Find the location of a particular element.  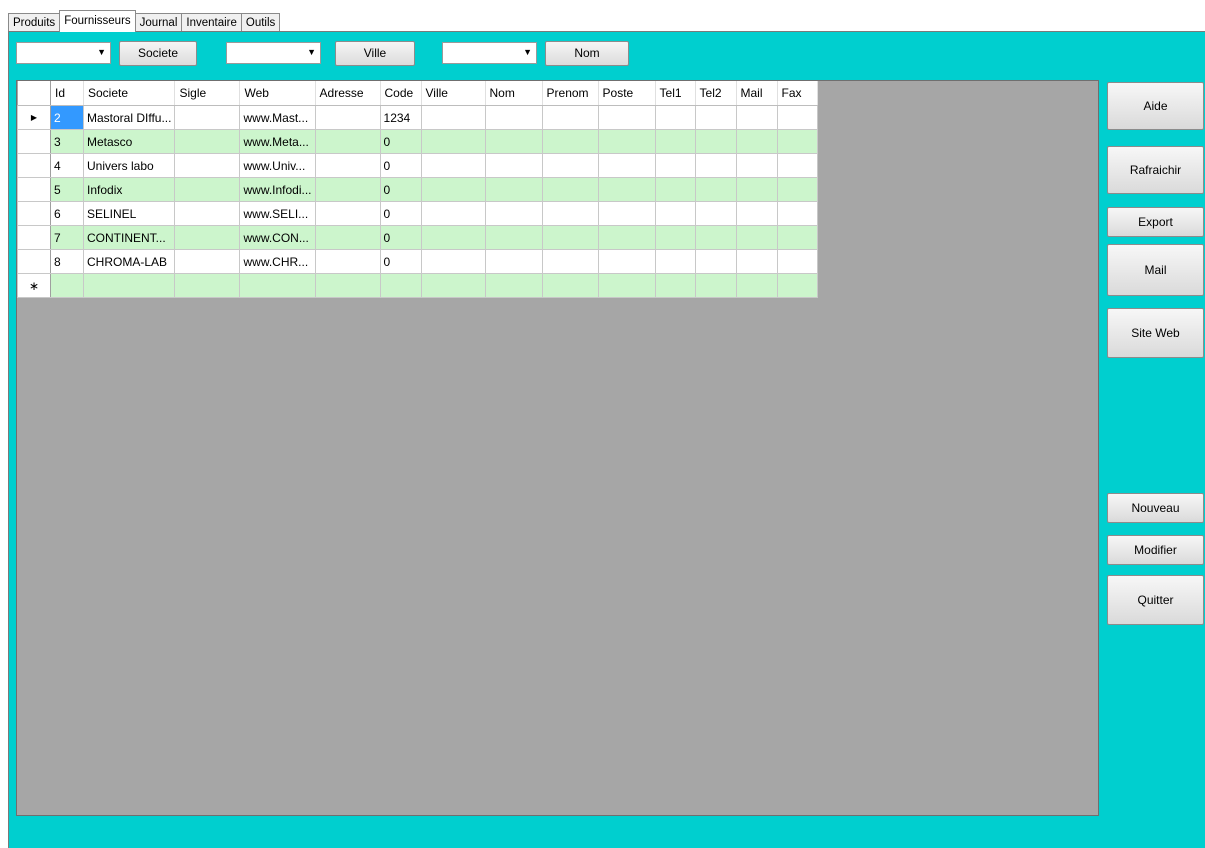

ville-combo: ▼ is located at coordinates (273, 53).